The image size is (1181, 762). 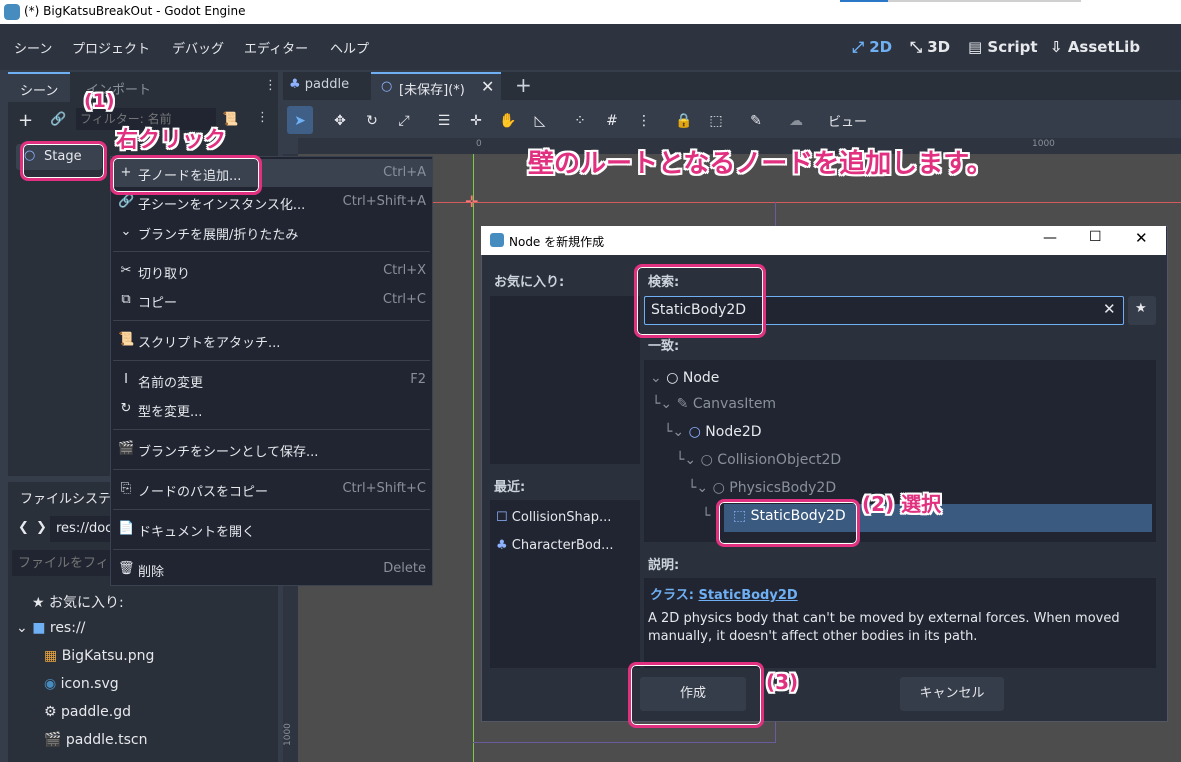 I want to click on annotation-box-create, so click(x=696, y=695).